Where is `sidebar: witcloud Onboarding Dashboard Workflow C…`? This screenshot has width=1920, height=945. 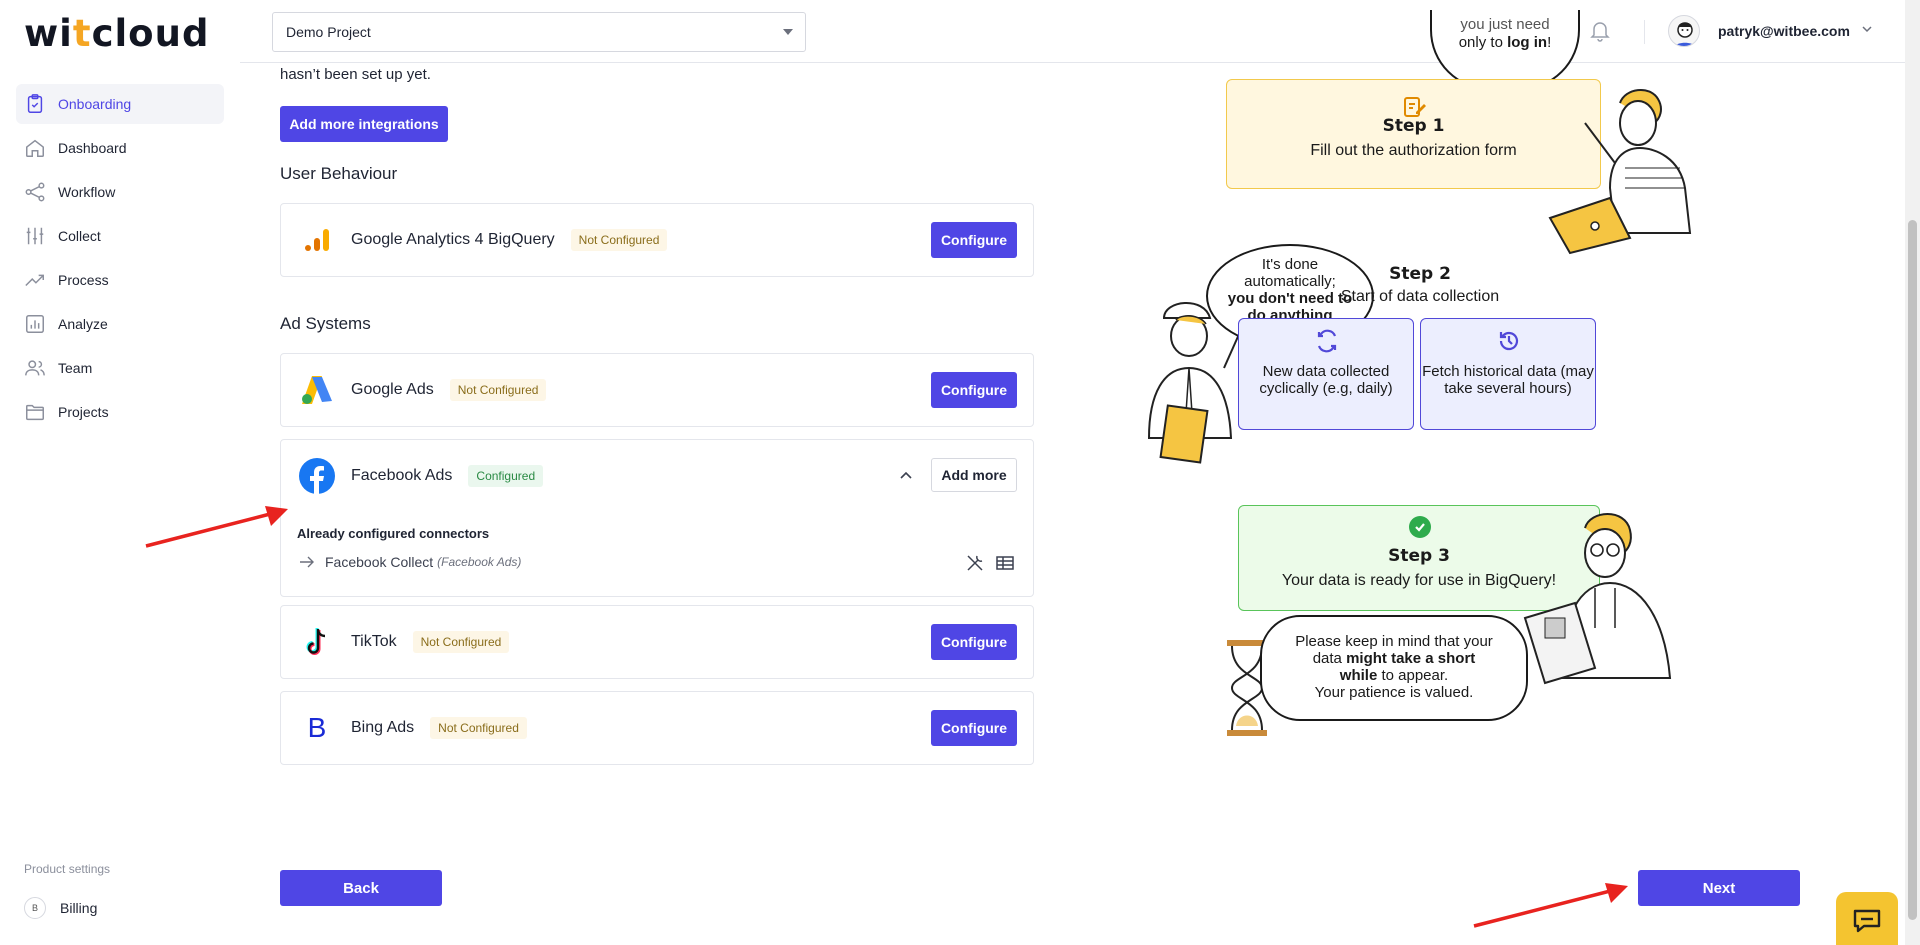
sidebar: witcloud Onboarding Dashboard Workflow C… is located at coordinates (120, 472).